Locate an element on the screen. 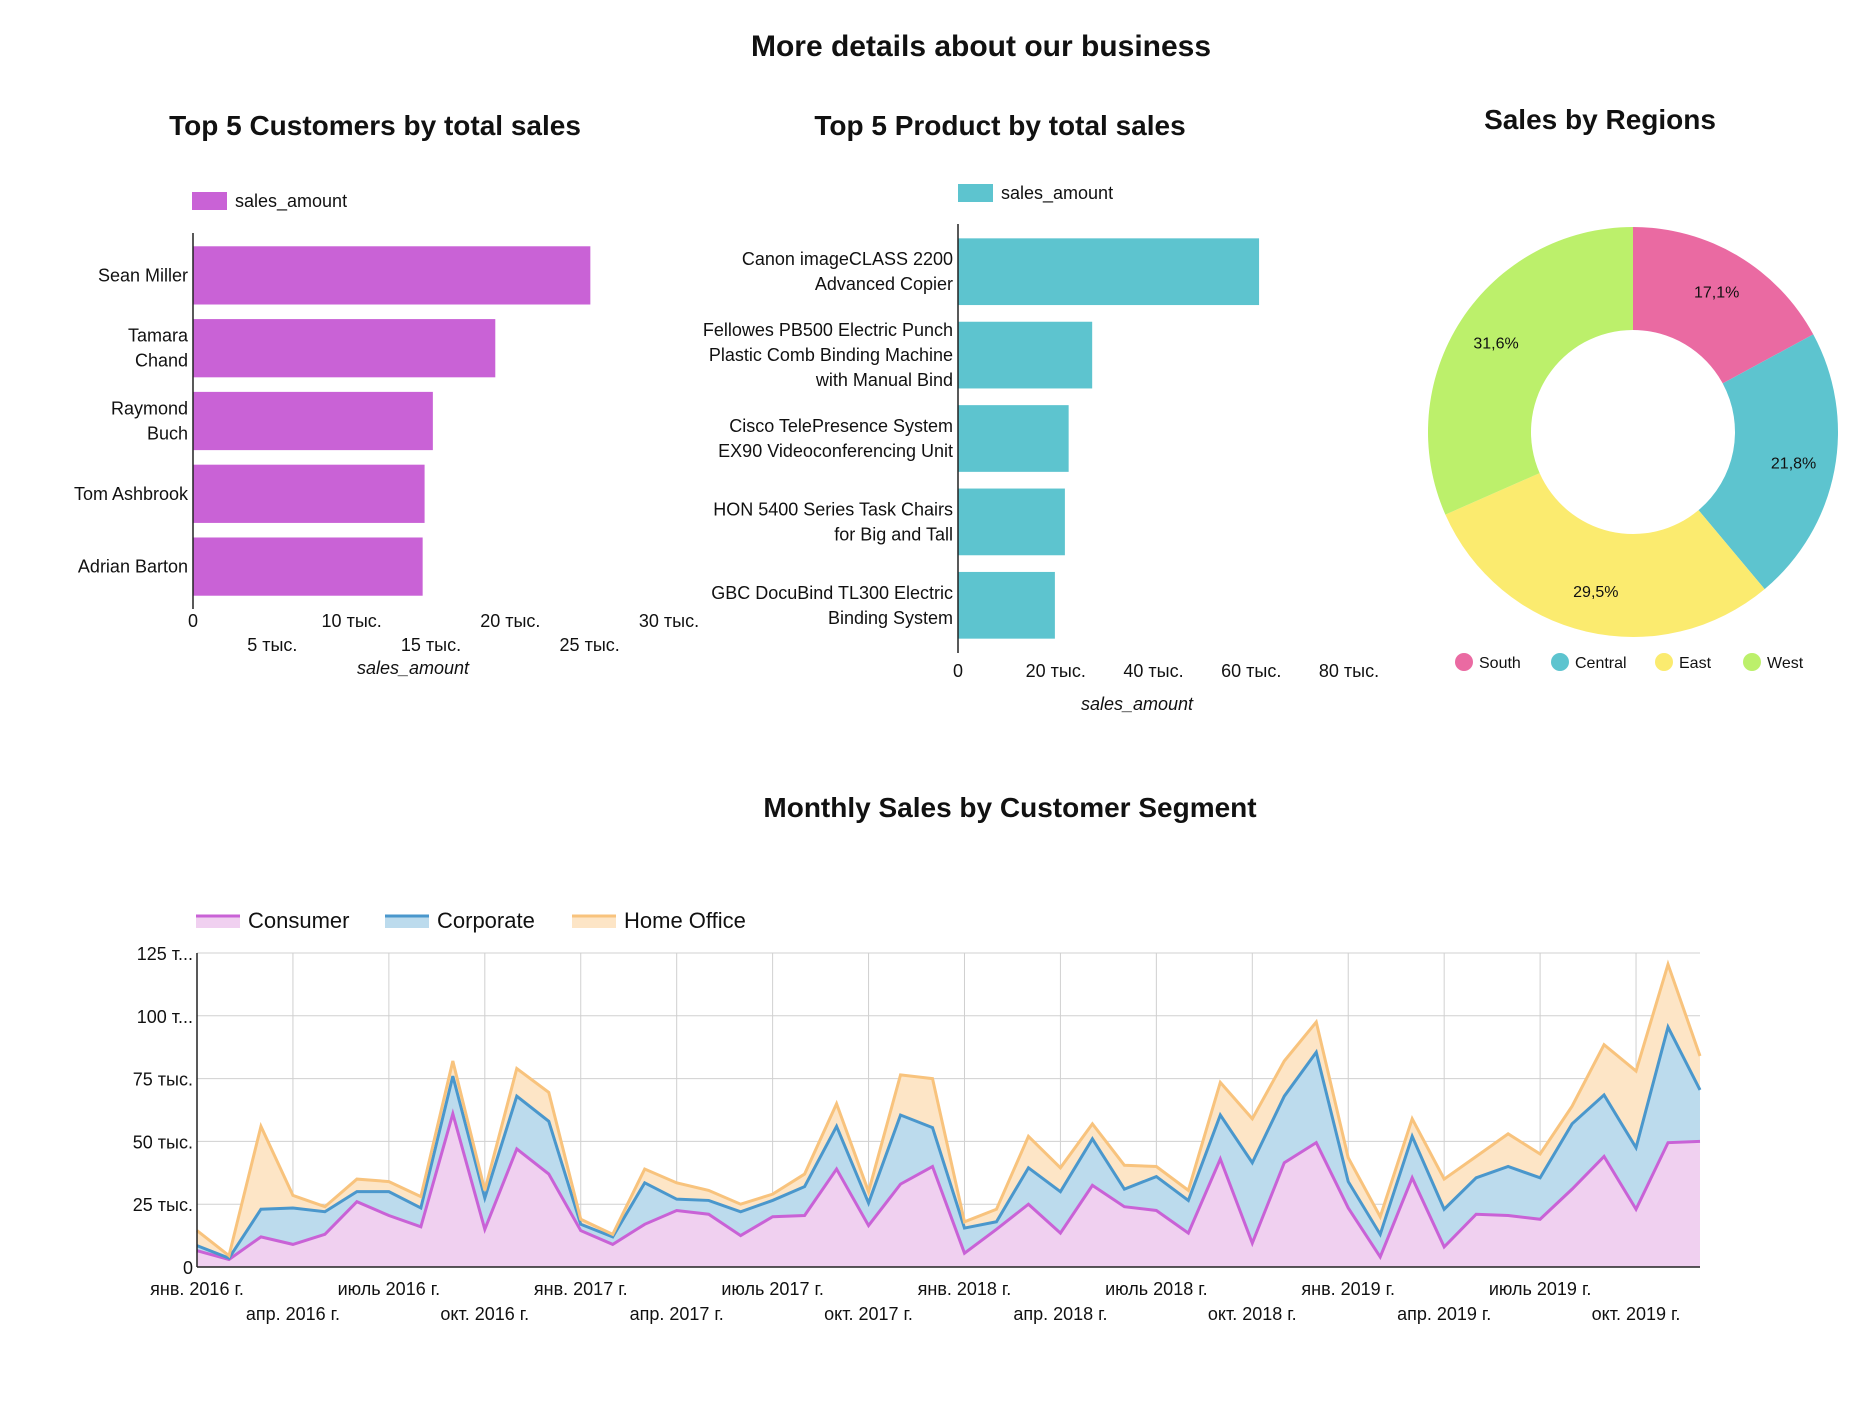 This screenshot has width=1875, height=1407. y-tick-label: 25 тыс. is located at coordinates (163, 1205).